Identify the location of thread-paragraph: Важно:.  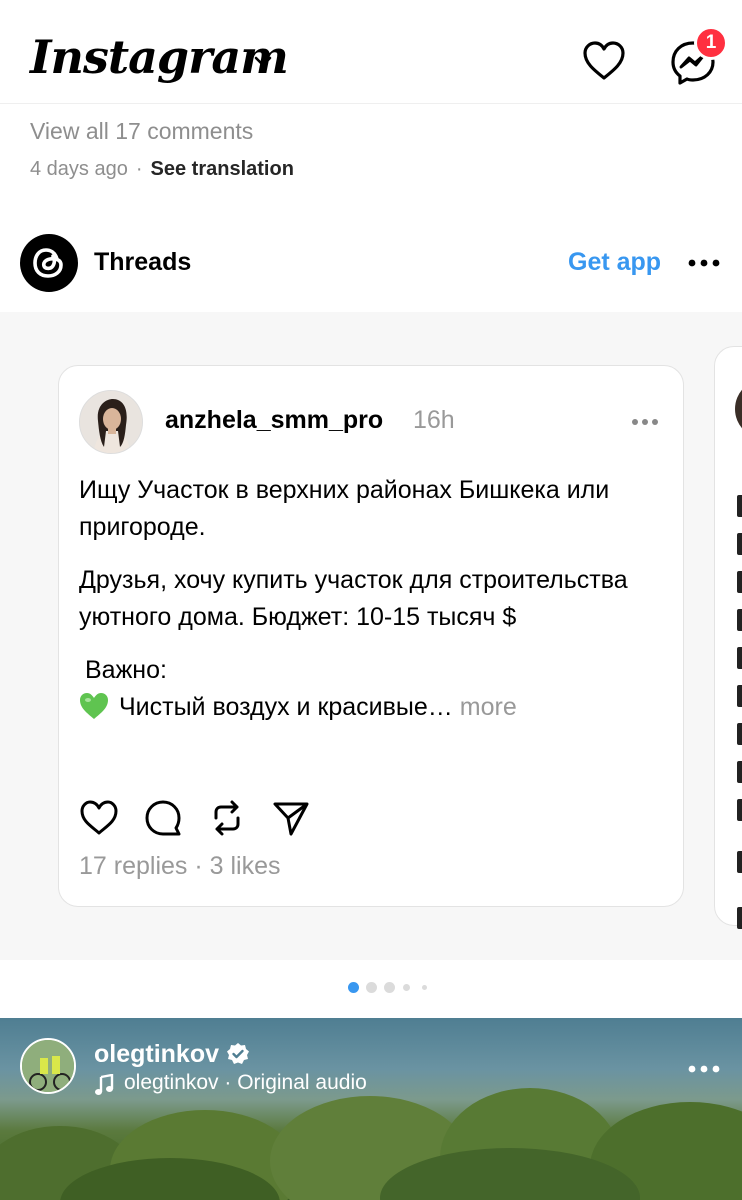
(126, 670).